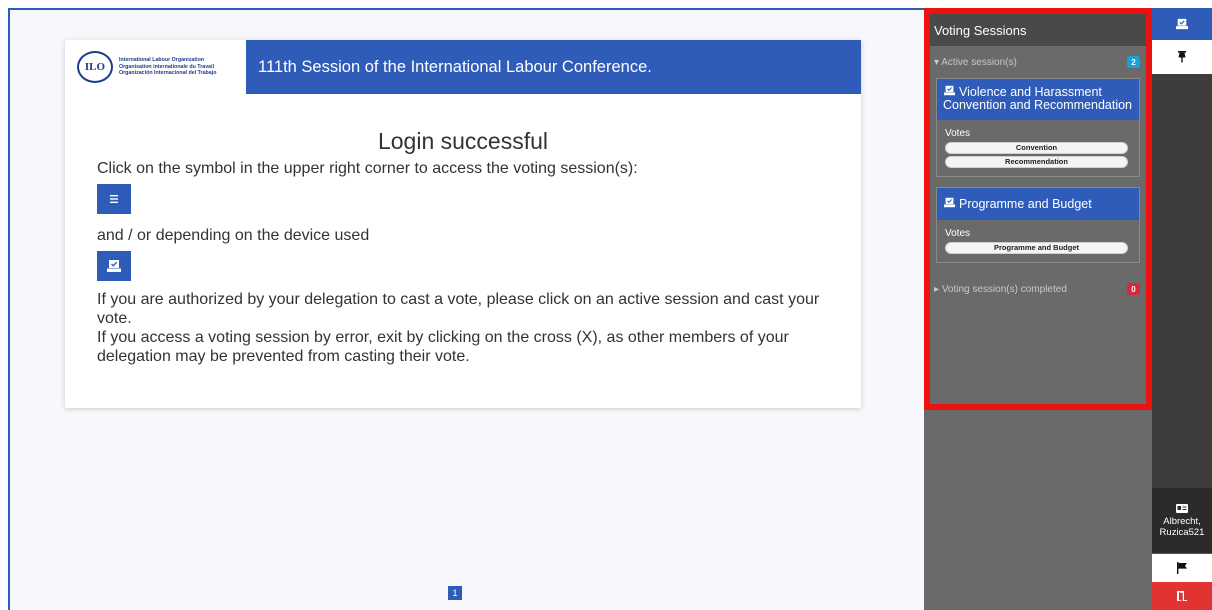 This screenshot has width=1212, height=610. I want to click on vote-button-recommendation: Recommendation, so click(1036, 162).